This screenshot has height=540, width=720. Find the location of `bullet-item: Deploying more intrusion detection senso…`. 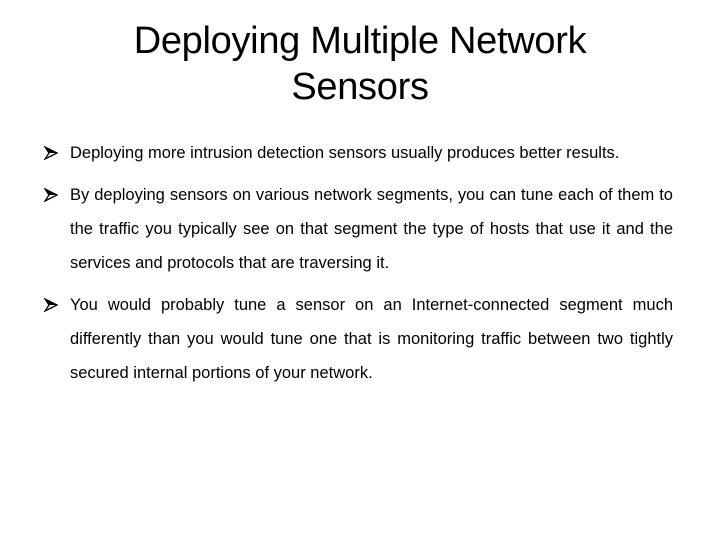

bullet-item: Deploying more intrusion detection senso… is located at coordinates (357, 153).